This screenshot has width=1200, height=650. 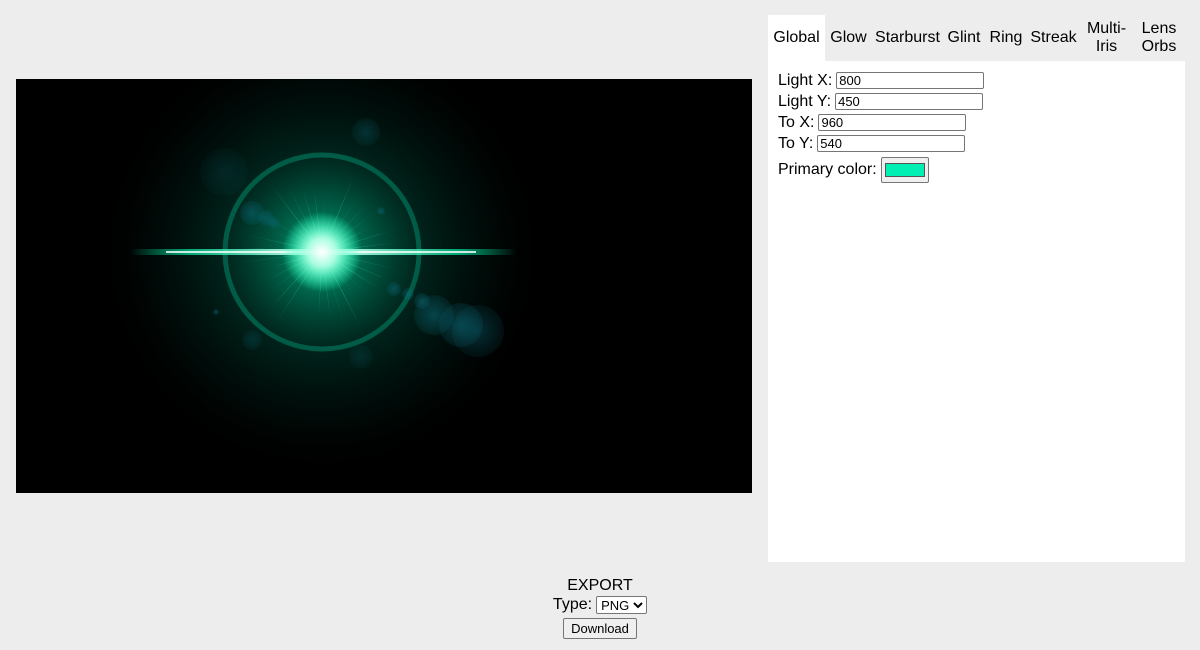 What do you see at coordinates (892, 122) in the screenshot?
I see `to-x-input` at bounding box center [892, 122].